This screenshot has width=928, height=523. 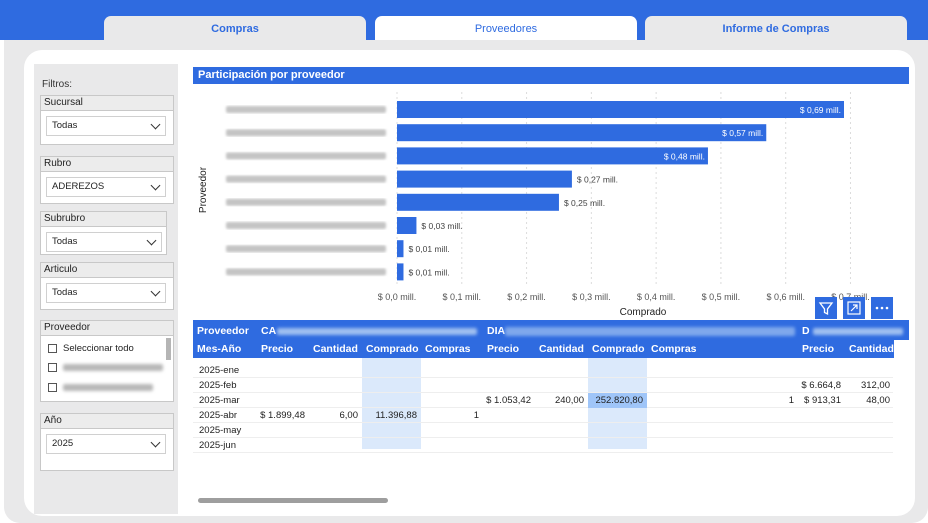 What do you see at coordinates (721, 297) in the screenshot?
I see `x-tick-label: $ 0,5 mill.` at bounding box center [721, 297].